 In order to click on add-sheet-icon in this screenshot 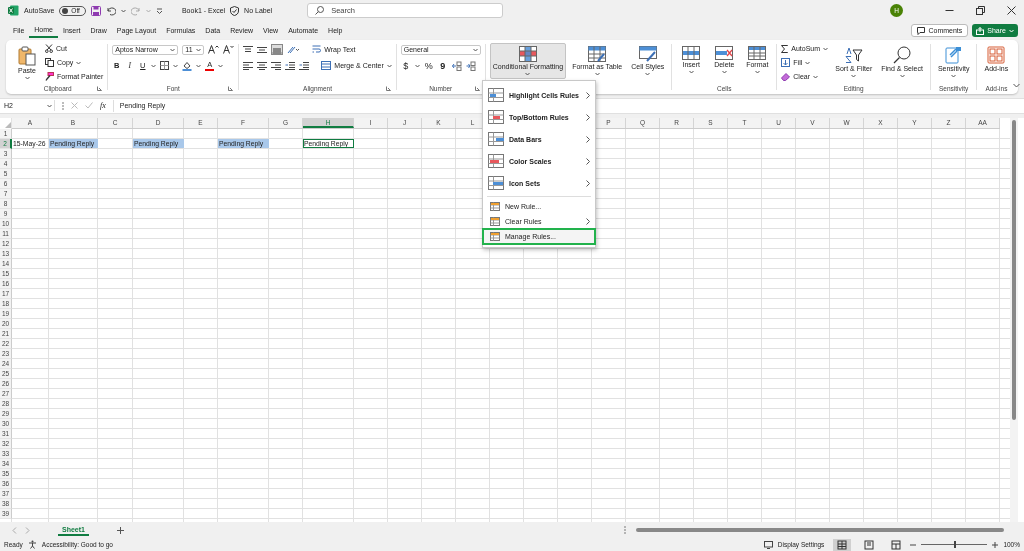, I will do `click(120, 530)`.